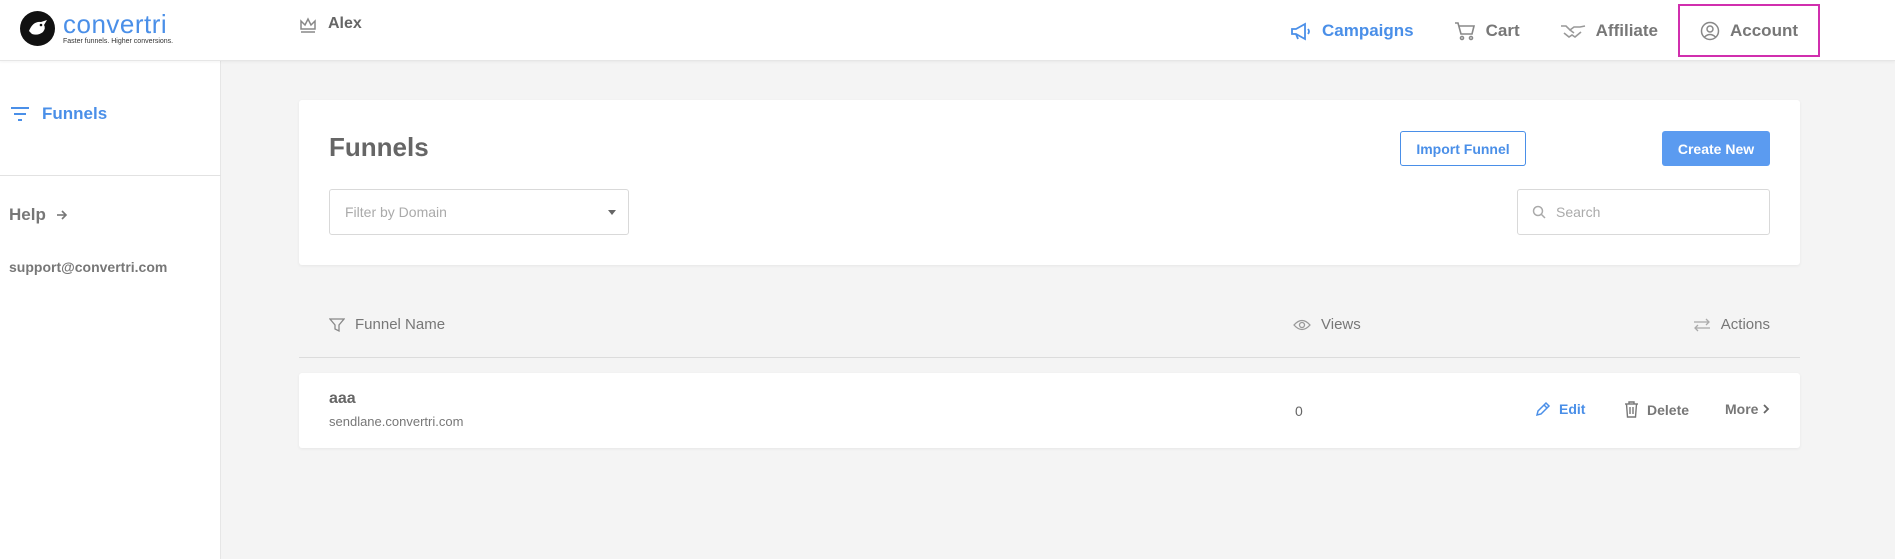 This screenshot has width=1895, height=559. Describe the element at coordinates (1631, 409) in the screenshot. I see `trash-icon` at that location.